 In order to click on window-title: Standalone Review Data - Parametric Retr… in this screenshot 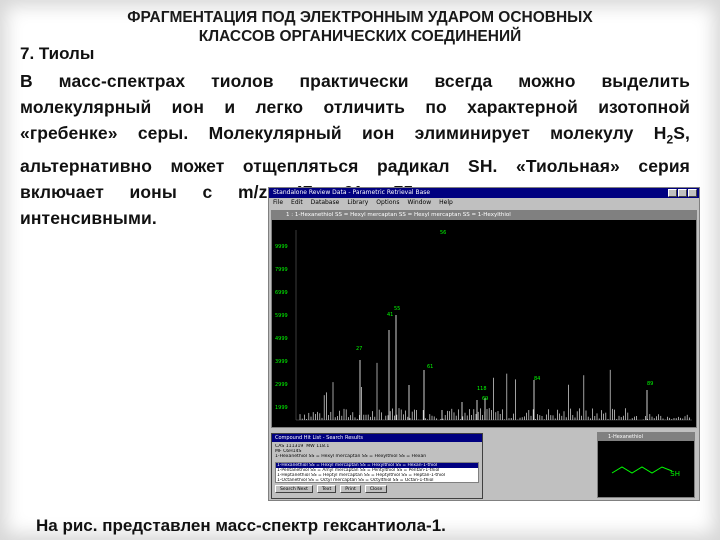, I will do `click(352, 192)`.